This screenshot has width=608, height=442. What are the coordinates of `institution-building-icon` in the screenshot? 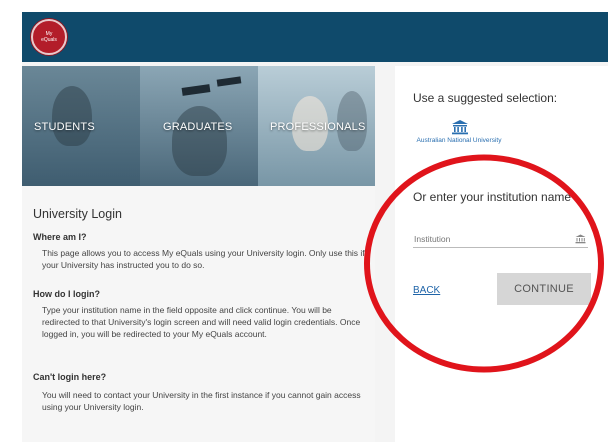 It's located at (460, 127).